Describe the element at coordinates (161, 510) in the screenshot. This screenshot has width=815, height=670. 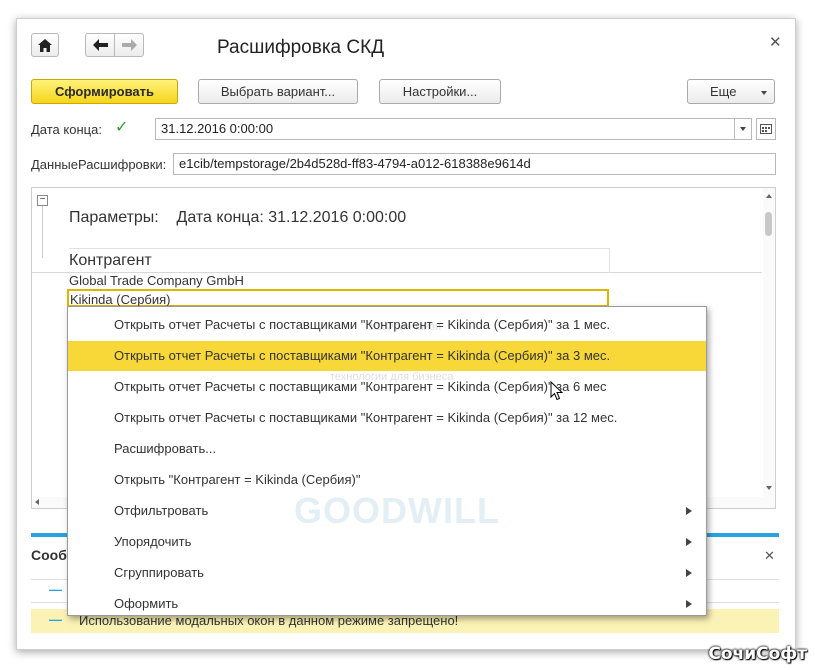
I see `menu-filter-label: Отфильтровать` at that location.